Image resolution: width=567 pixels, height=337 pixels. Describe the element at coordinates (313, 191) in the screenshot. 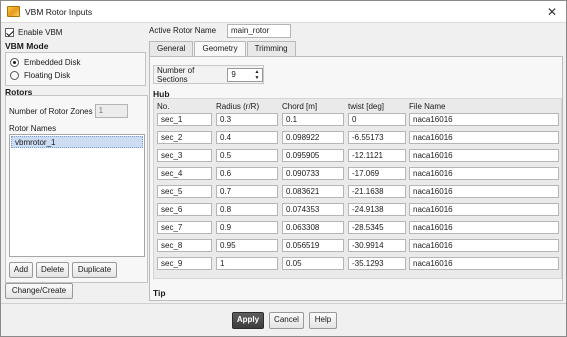

I see `chord-cell: 0.083621` at that location.